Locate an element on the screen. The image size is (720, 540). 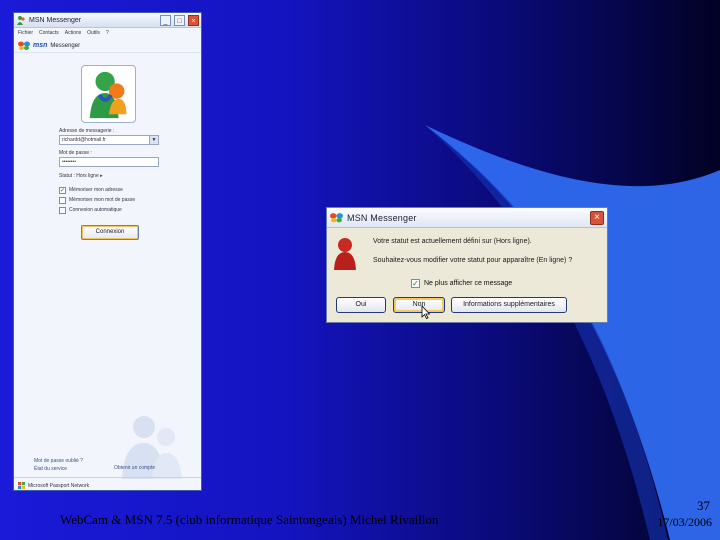
email-field: richardd@hotmail.fr ▼ is located at coordinates (109, 140).